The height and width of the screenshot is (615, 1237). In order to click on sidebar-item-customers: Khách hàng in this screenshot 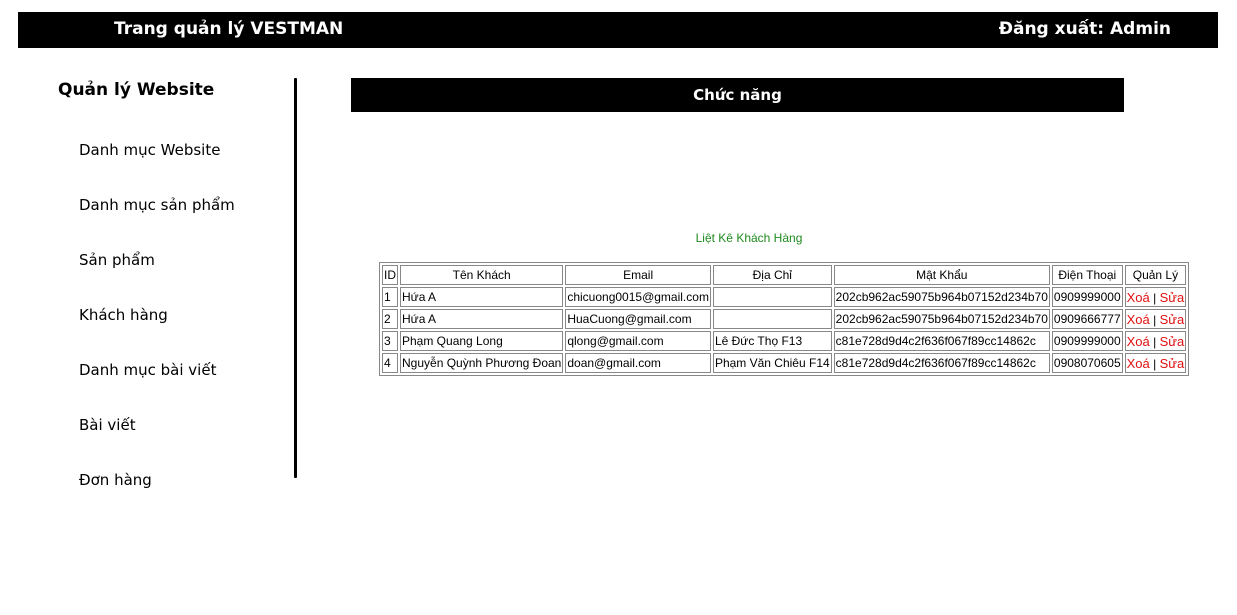, I will do `click(157, 333)`.